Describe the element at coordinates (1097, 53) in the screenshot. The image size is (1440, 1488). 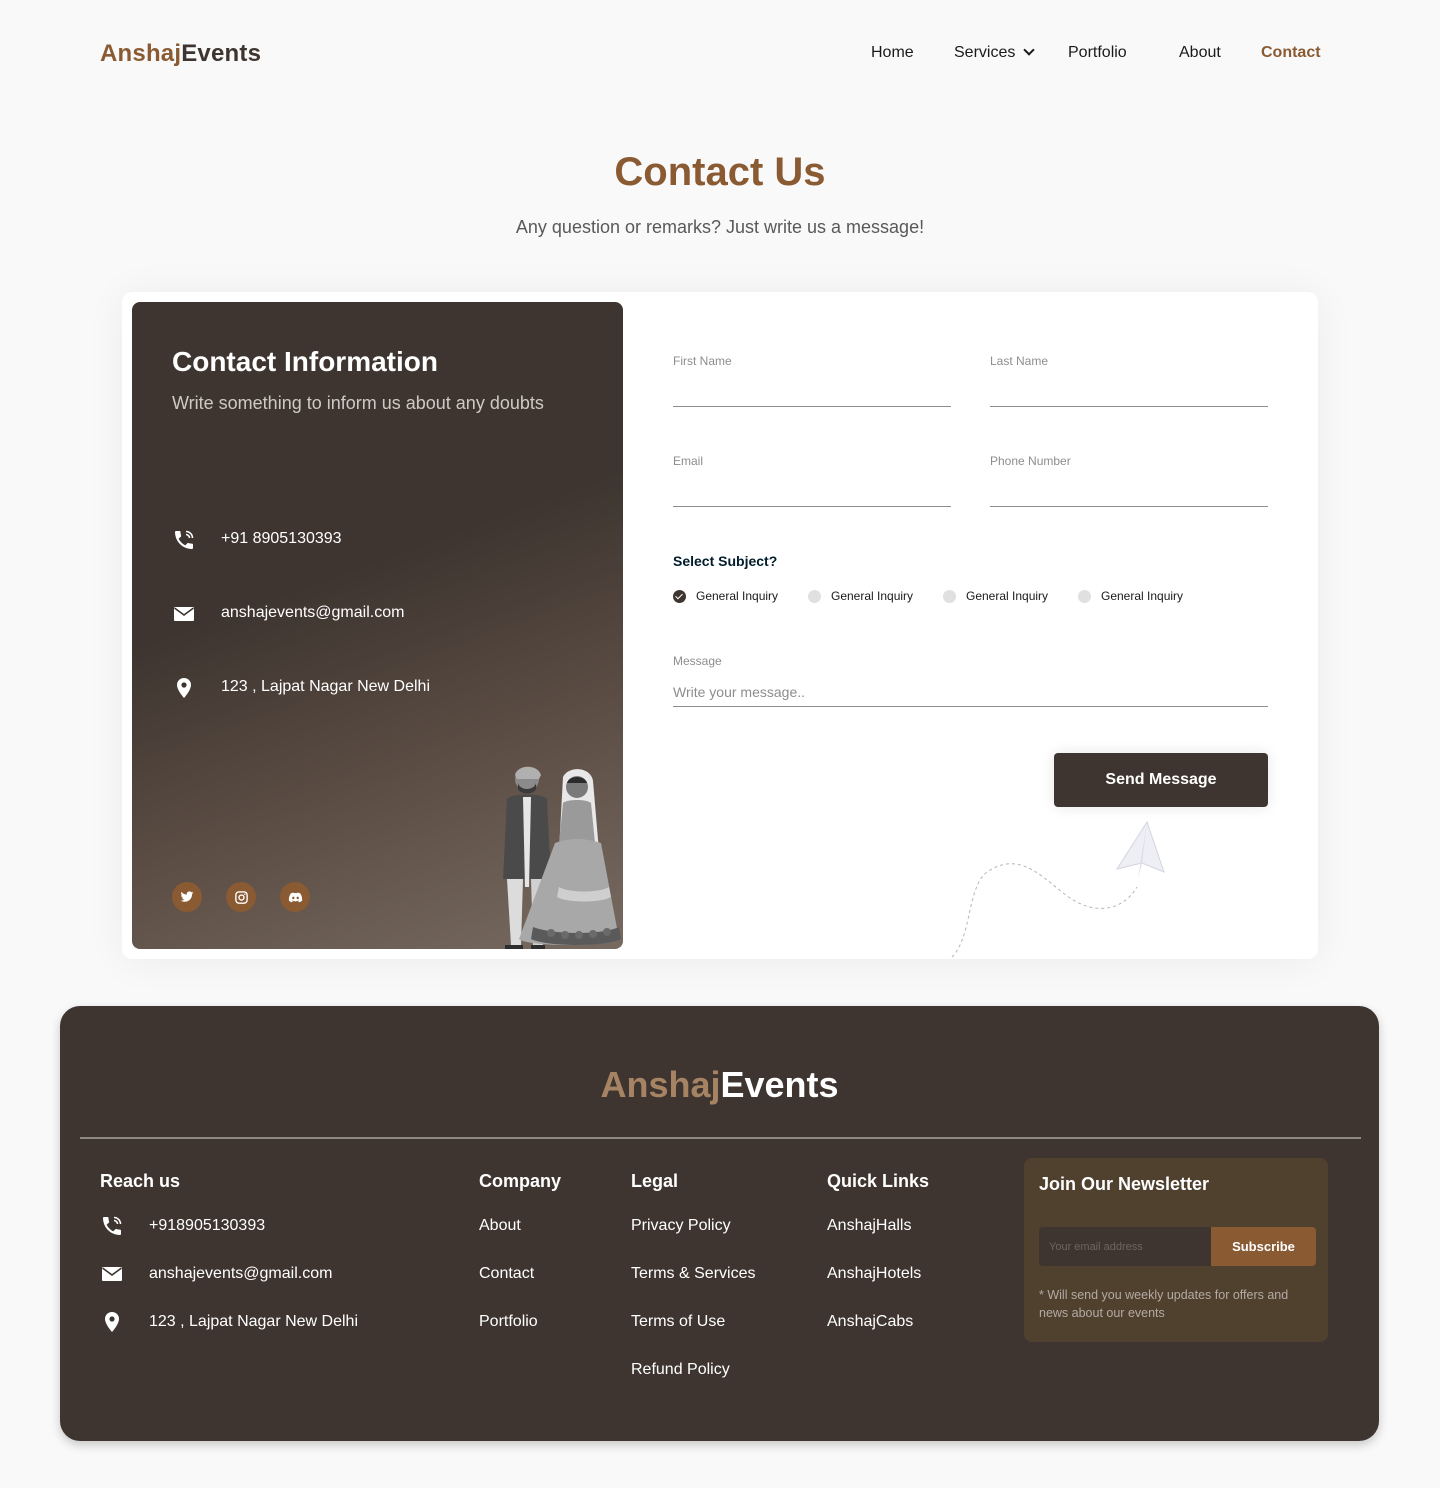
I see `nav-portfolio: Portfolio` at that location.